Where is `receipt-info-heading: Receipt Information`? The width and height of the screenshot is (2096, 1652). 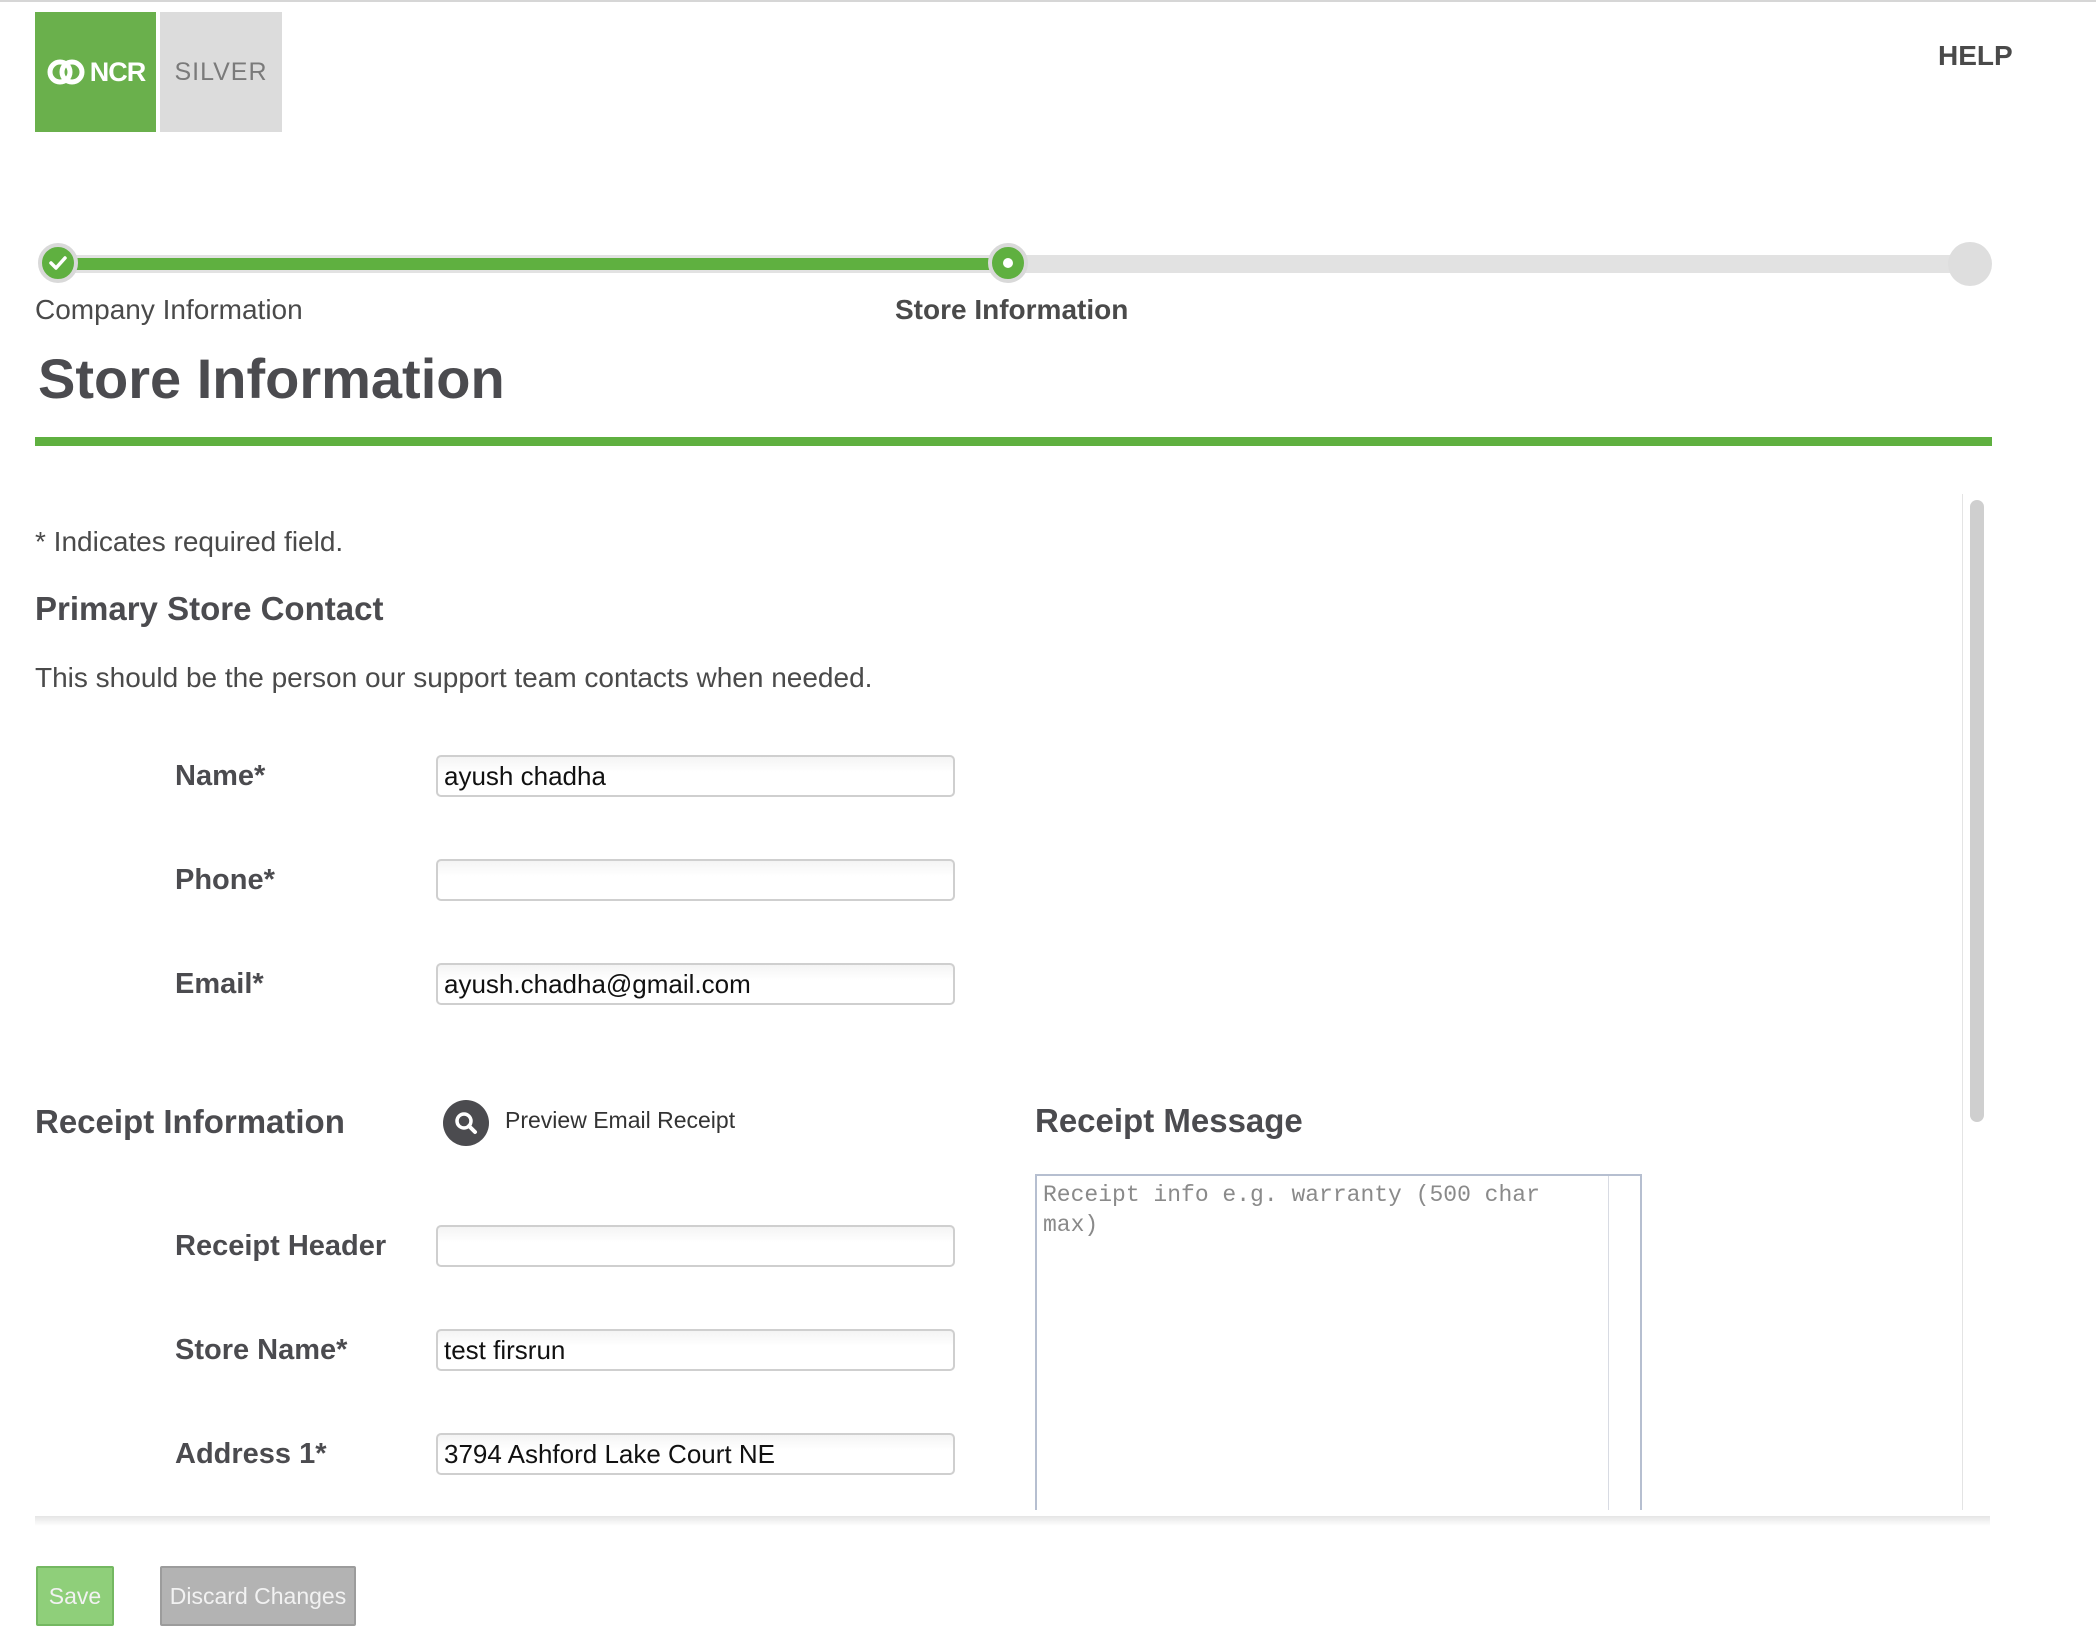 receipt-info-heading: Receipt Information is located at coordinates (190, 1121).